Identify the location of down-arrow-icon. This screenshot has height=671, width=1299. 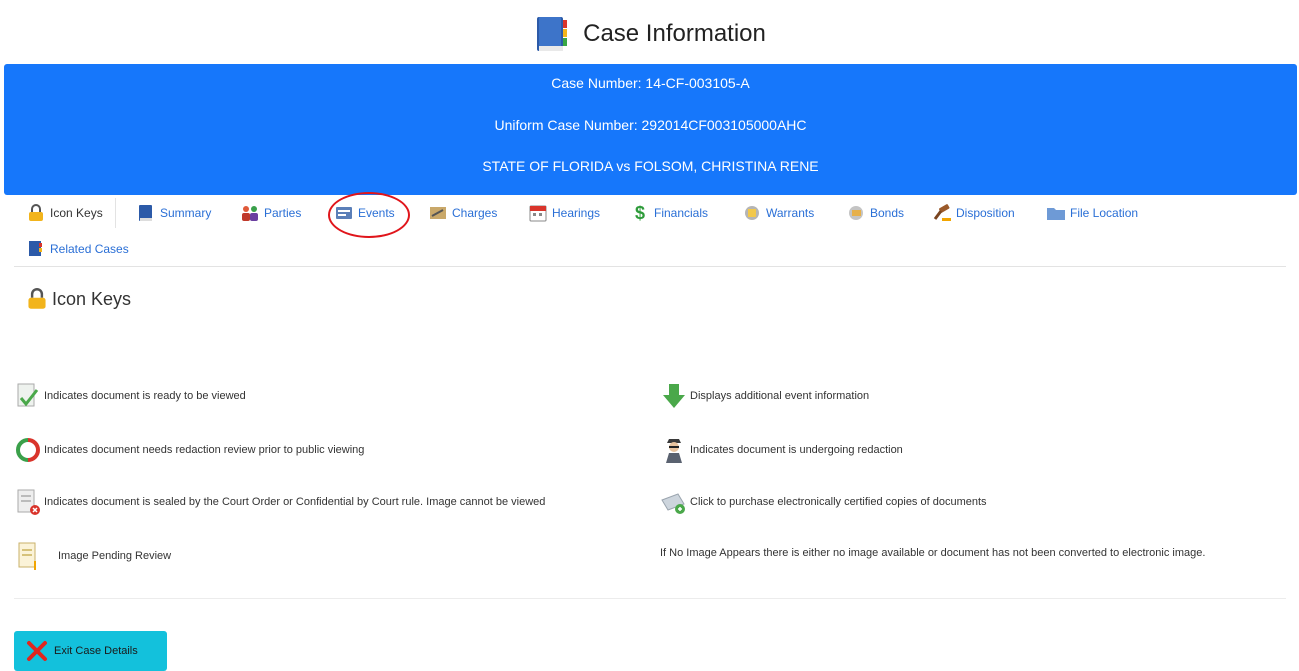
(674, 396).